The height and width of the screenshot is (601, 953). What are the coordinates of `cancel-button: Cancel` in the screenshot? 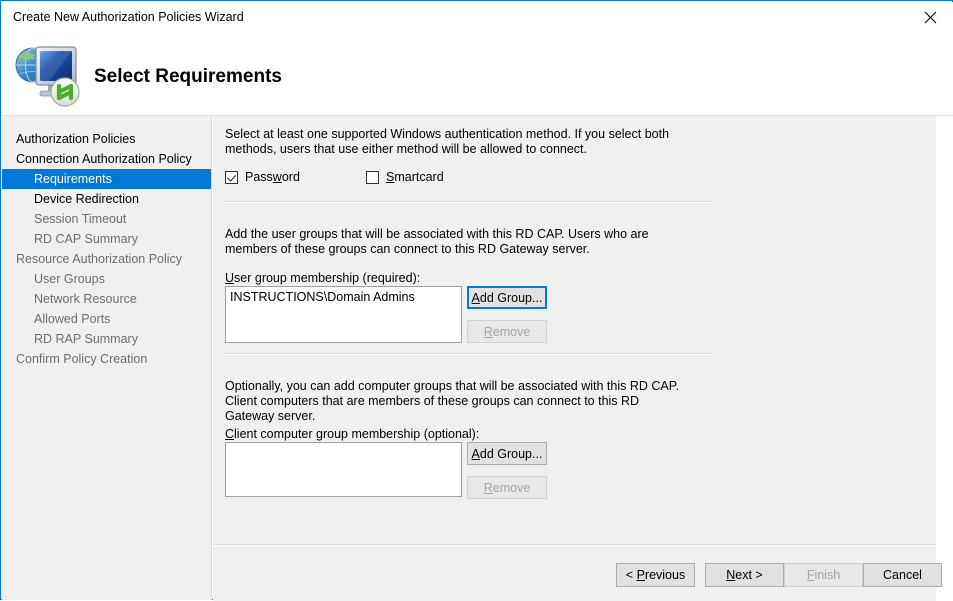 It's located at (902, 575).